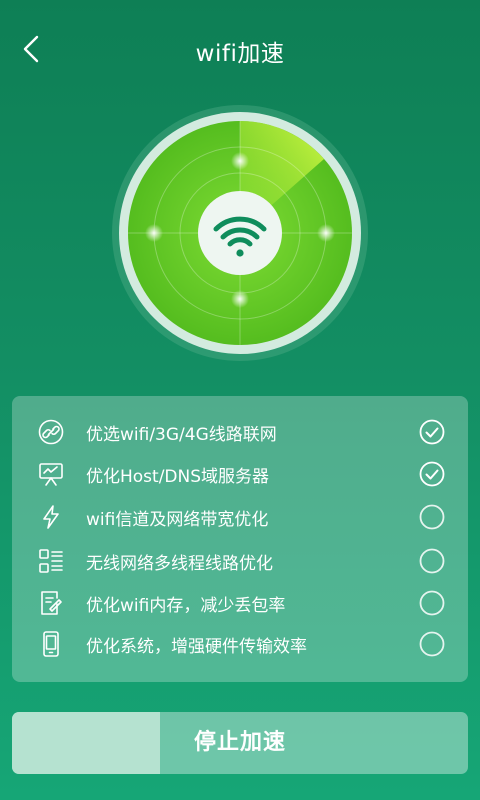 The width and height of the screenshot is (480, 800). What do you see at coordinates (196, 646) in the screenshot?
I see `task-label: 优化系统，增强硬件传输效率` at bounding box center [196, 646].